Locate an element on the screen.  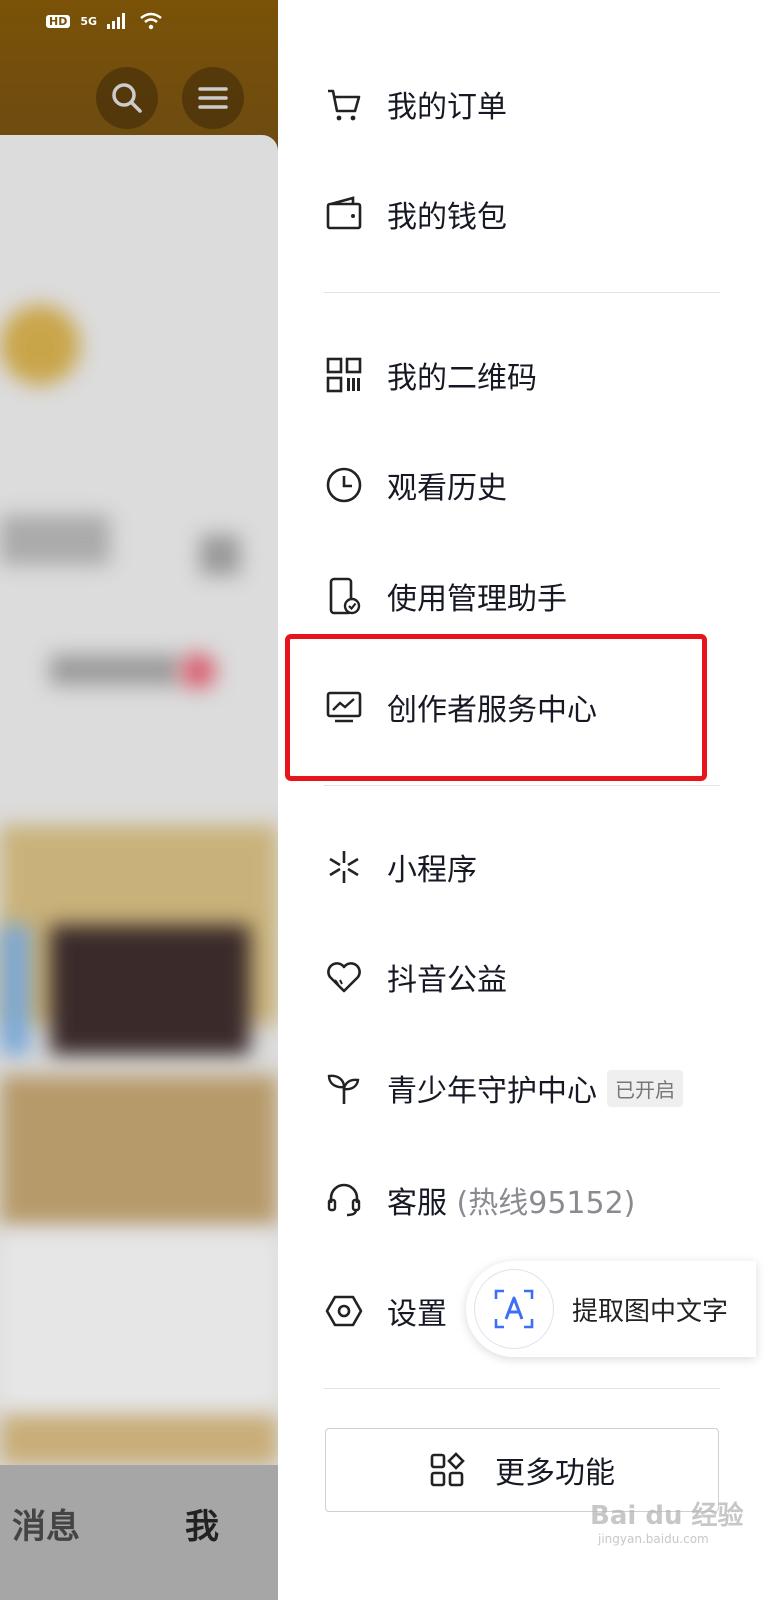
menu-item-assistant: 使用管理助手 is located at coordinates (445, 596).